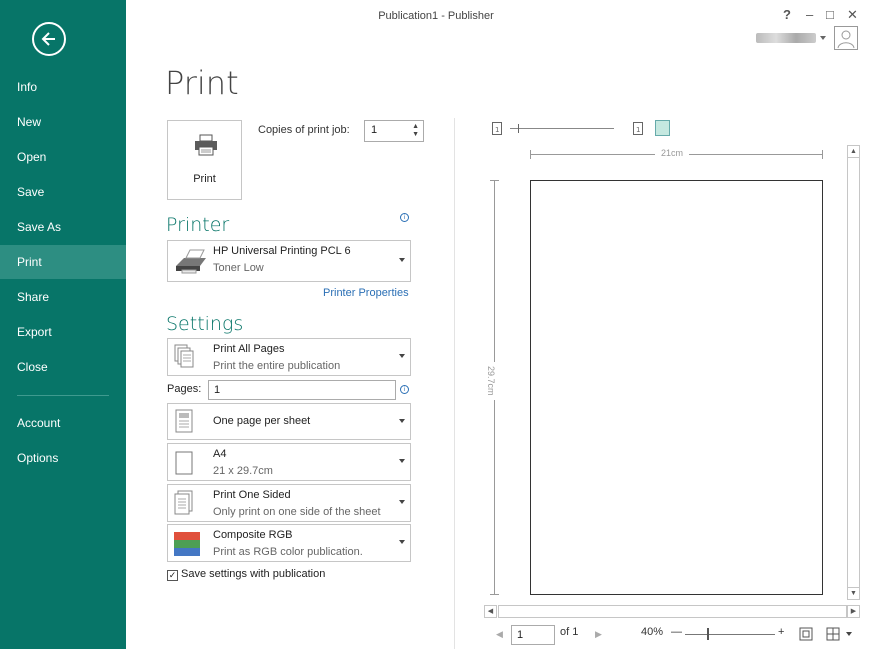  Describe the element at coordinates (302, 390) in the screenshot. I see `pages-input: 1` at that location.